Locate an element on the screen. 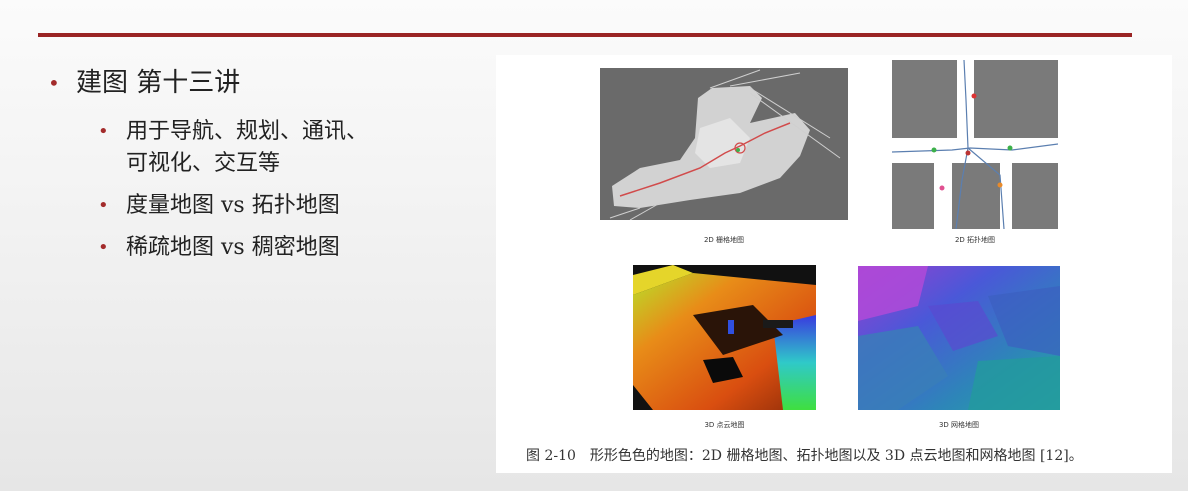  figure-sublabel: 2D 拓扑地图 is located at coordinates (975, 240).